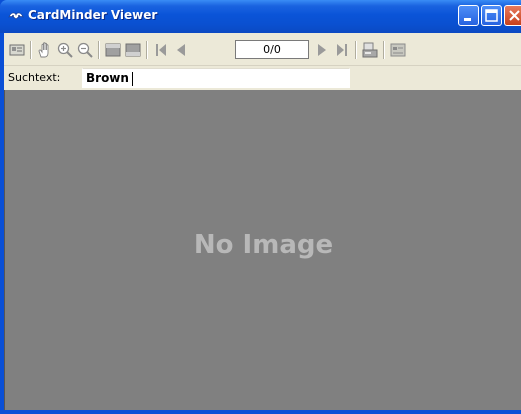  I want to click on page-indicator: 0/0, so click(272, 49).